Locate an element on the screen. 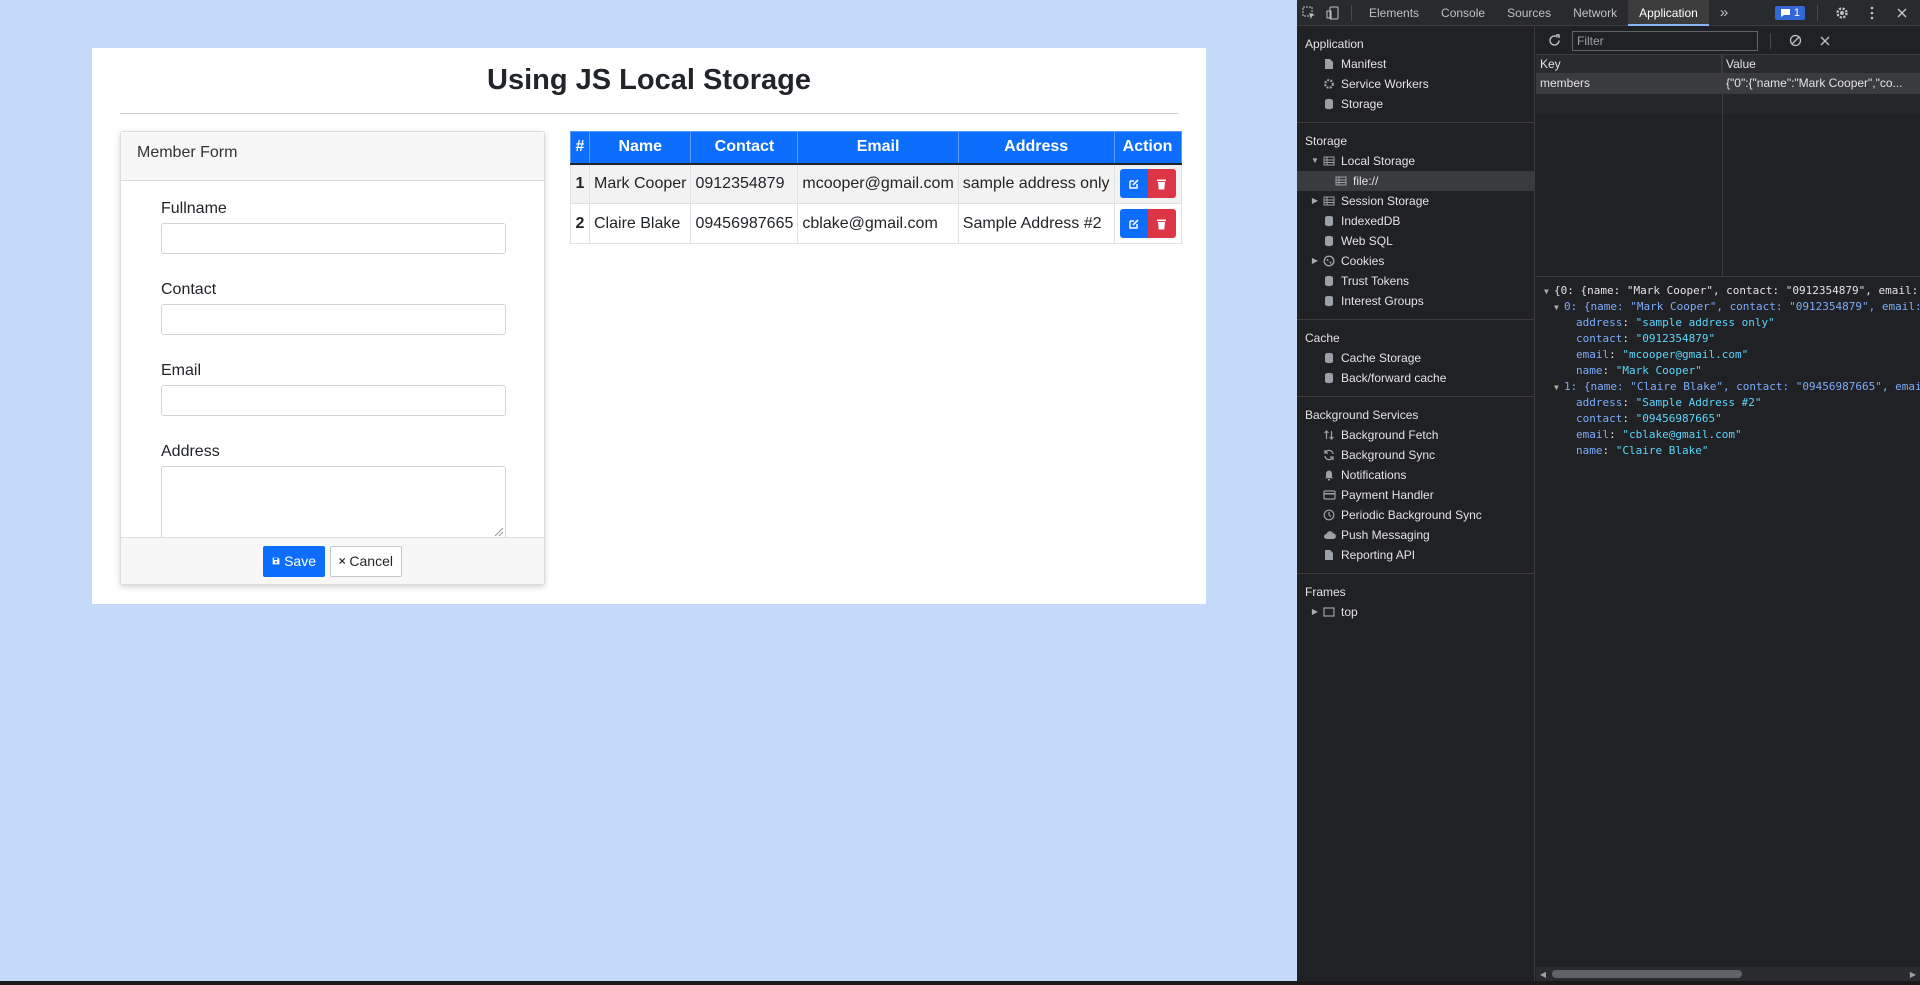  horizontal-scrollbar: ◀ ▶ is located at coordinates (1728, 974).